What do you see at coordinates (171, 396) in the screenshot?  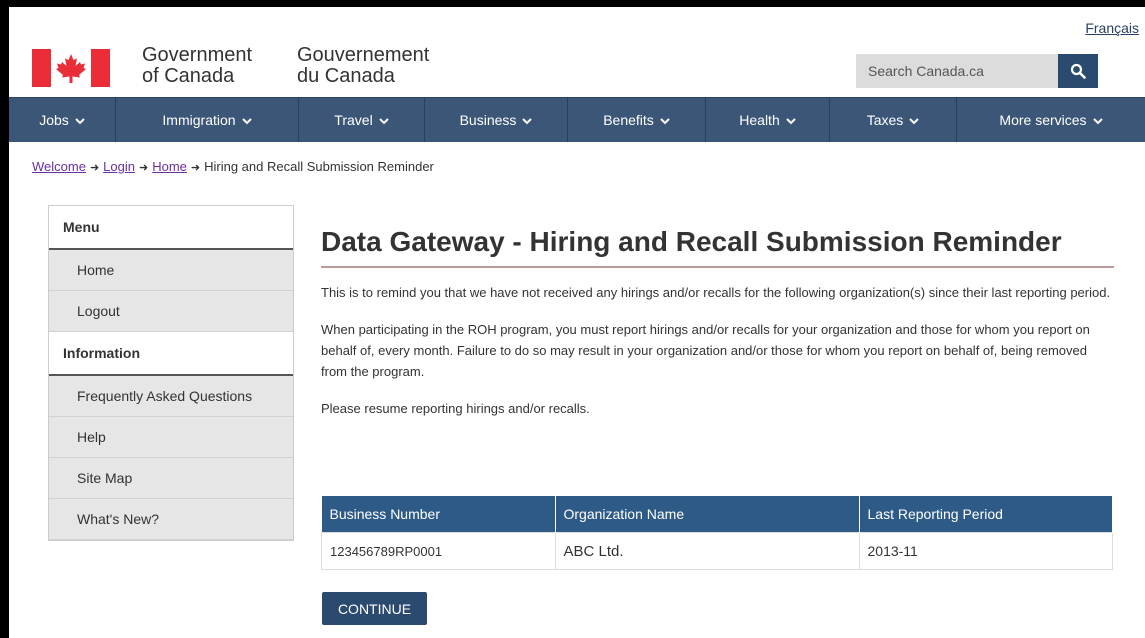 I see `sidebar-item-faq: Frequently Asked Questions` at bounding box center [171, 396].